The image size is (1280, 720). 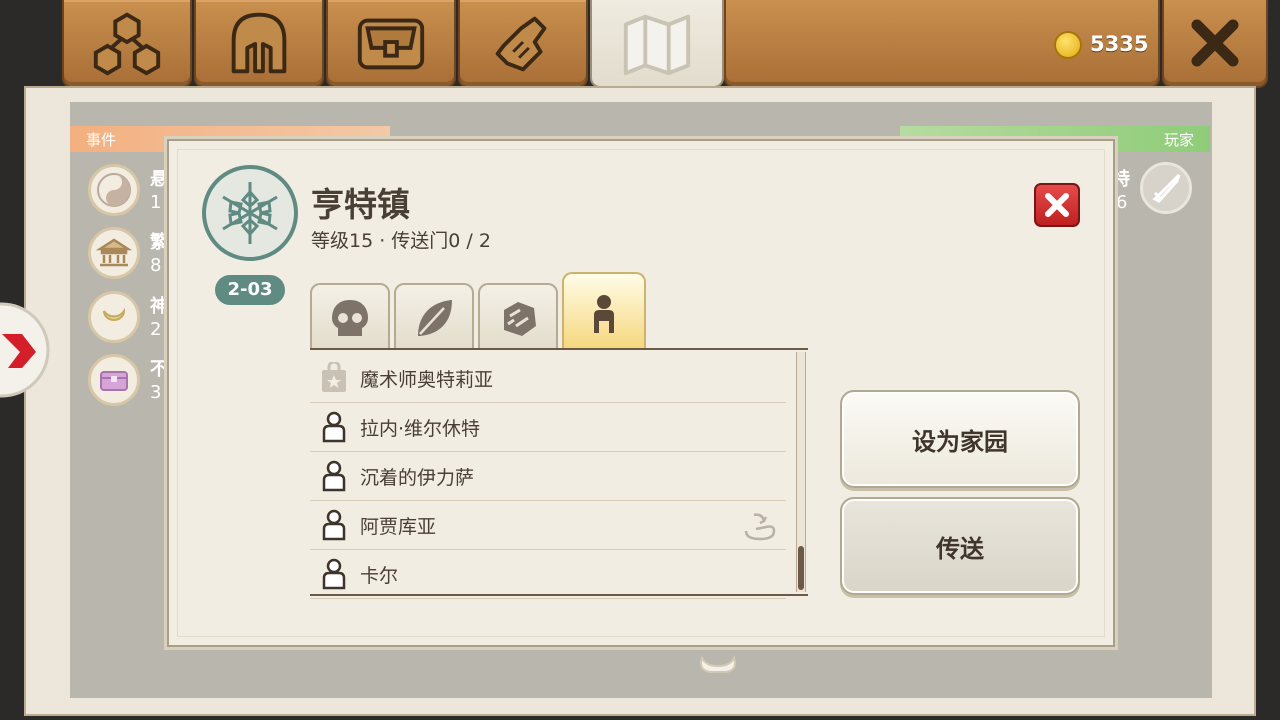 What do you see at coordinates (548, 476) in the screenshot?
I see `list-item: 沉着的伊力萨` at bounding box center [548, 476].